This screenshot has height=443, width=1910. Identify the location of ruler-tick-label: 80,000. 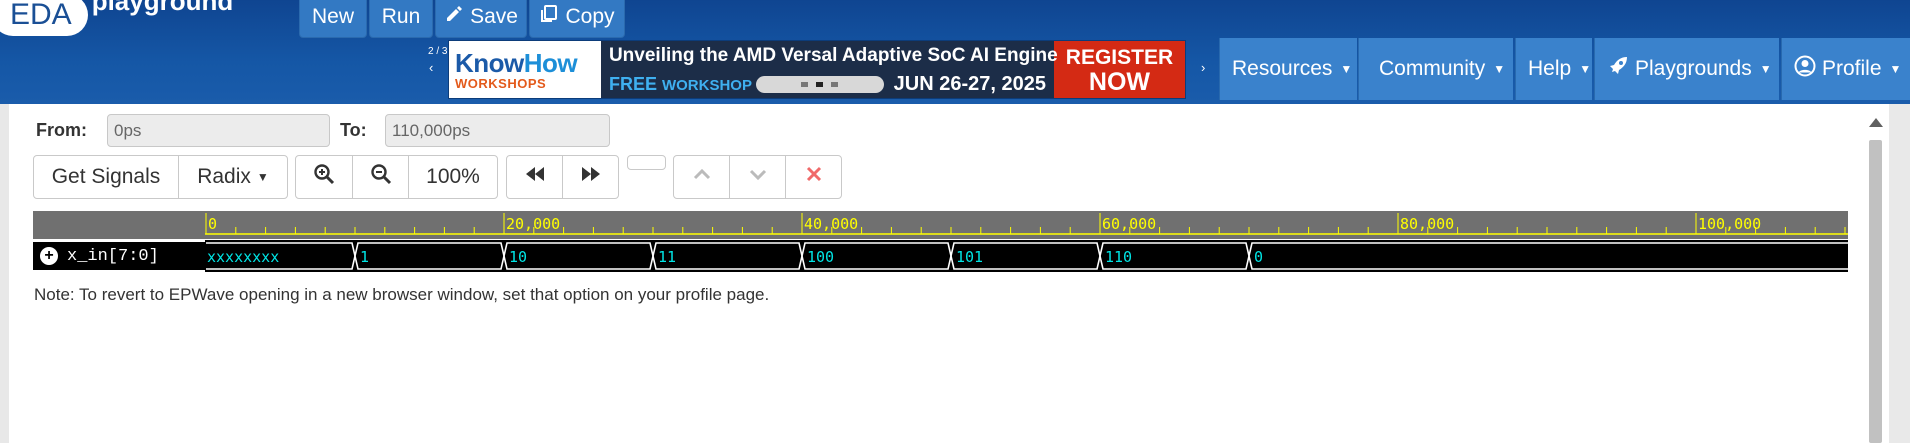
(1427, 224).